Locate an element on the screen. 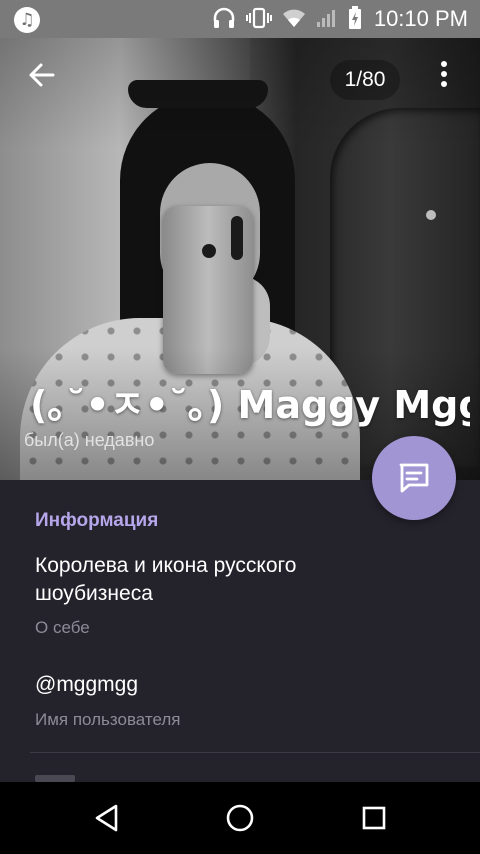 The height and width of the screenshot is (854, 480). status-time: 10:10 PM is located at coordinates (420, 18).